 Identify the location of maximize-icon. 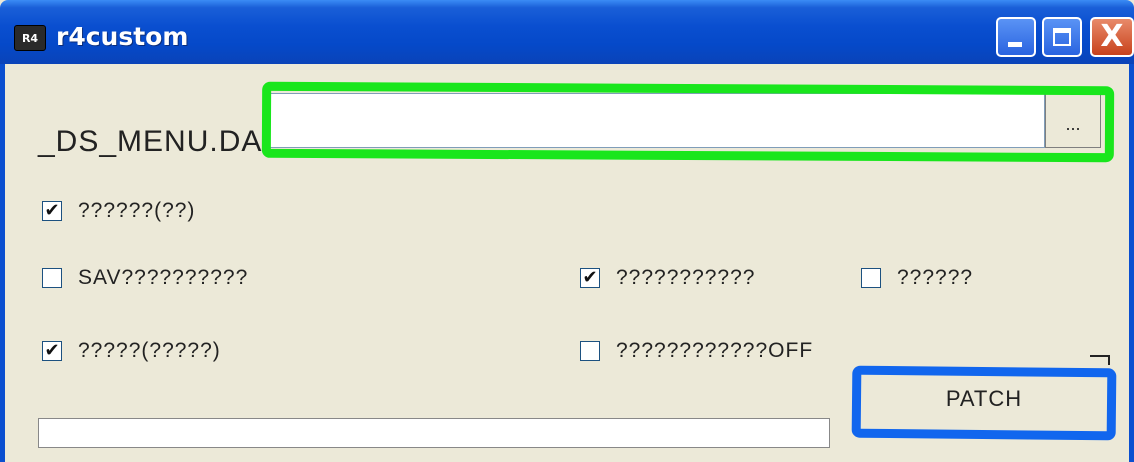
(1062, 37).